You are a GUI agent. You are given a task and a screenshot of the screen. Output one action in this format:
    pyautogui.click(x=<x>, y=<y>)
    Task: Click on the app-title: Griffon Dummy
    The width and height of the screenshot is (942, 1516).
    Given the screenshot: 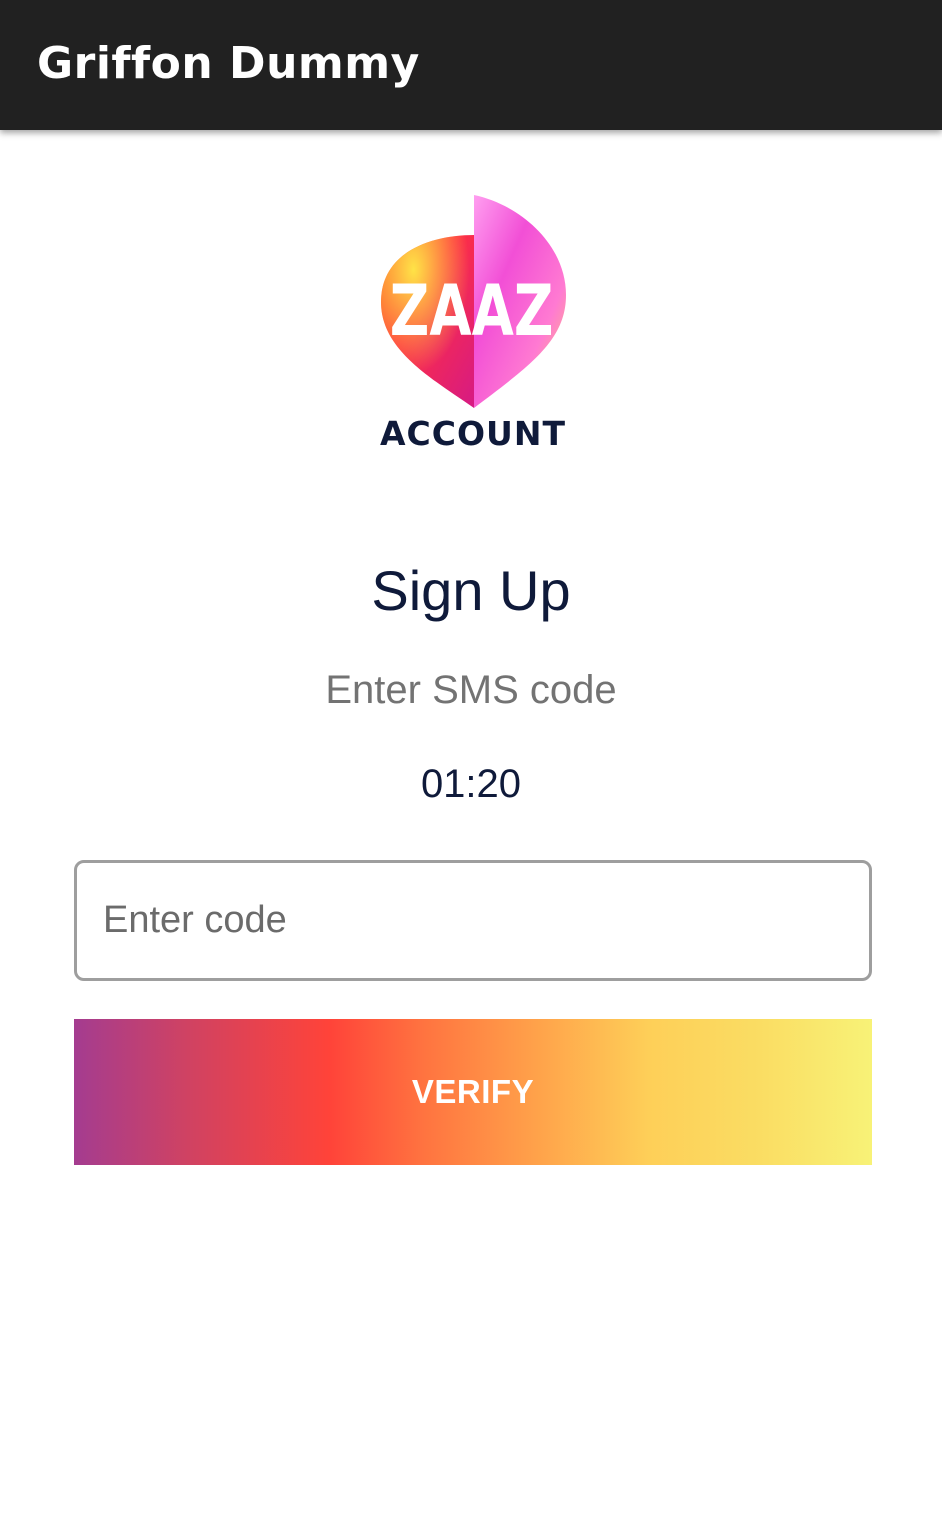 What is the action you would take?
    pyautogui.click(x=228, y=63)
    